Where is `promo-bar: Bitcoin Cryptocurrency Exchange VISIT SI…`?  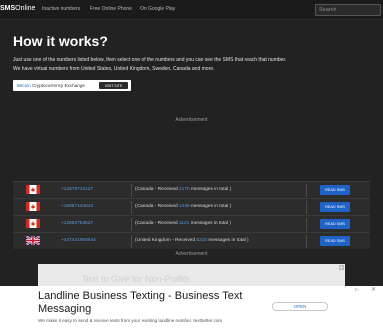
promo-bar: Bitcoin Cryptocurrency Exchange VISIT SI… is located at coordinates (72, 85).